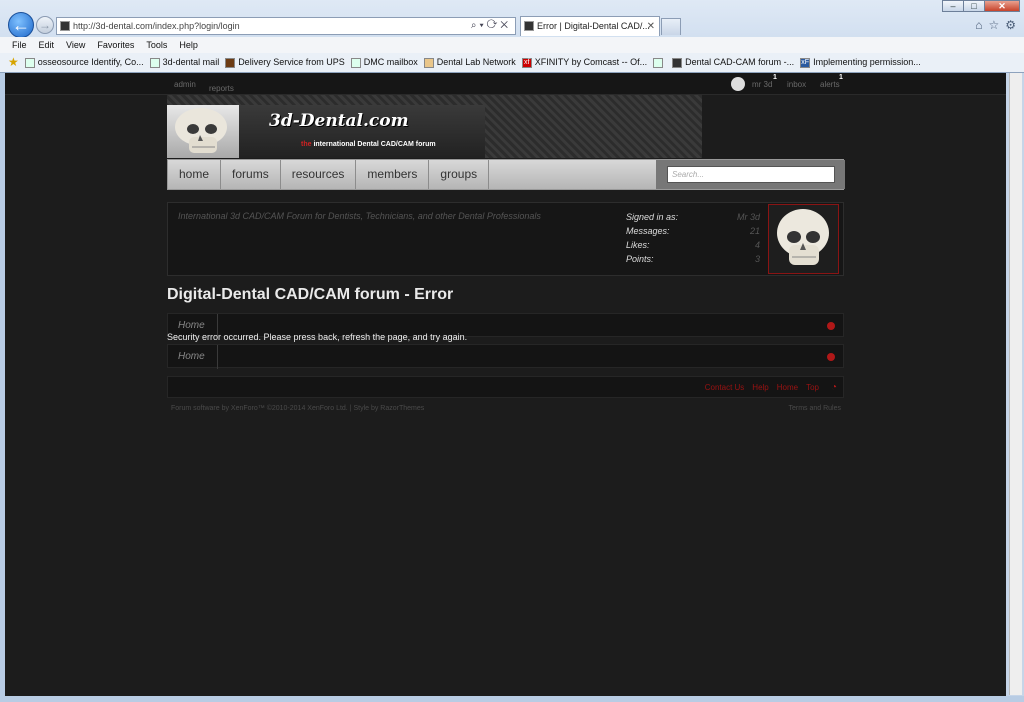 This screenshot has height=702, width=1024. What do you see at coordinates (748, 219) in the screenshot?
I see `signed-in-value: Mr 3d` at bounding box center [748, 219].